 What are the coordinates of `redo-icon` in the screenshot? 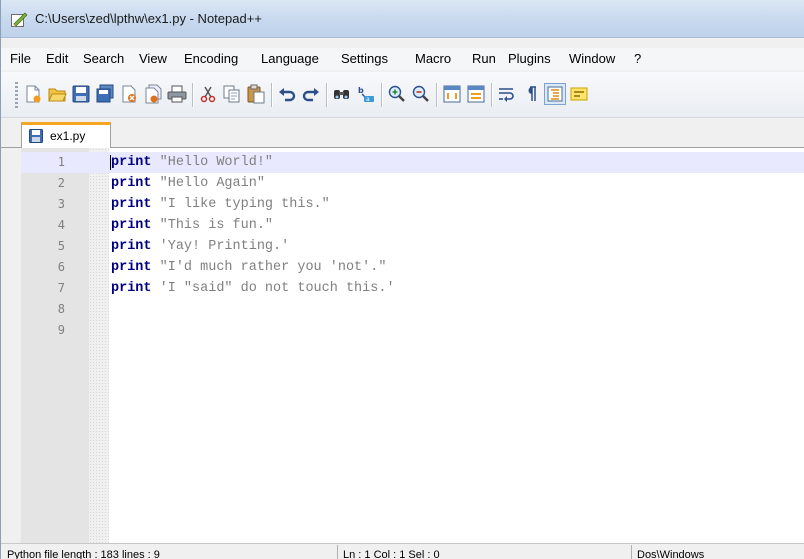 It's located at (311, 94).